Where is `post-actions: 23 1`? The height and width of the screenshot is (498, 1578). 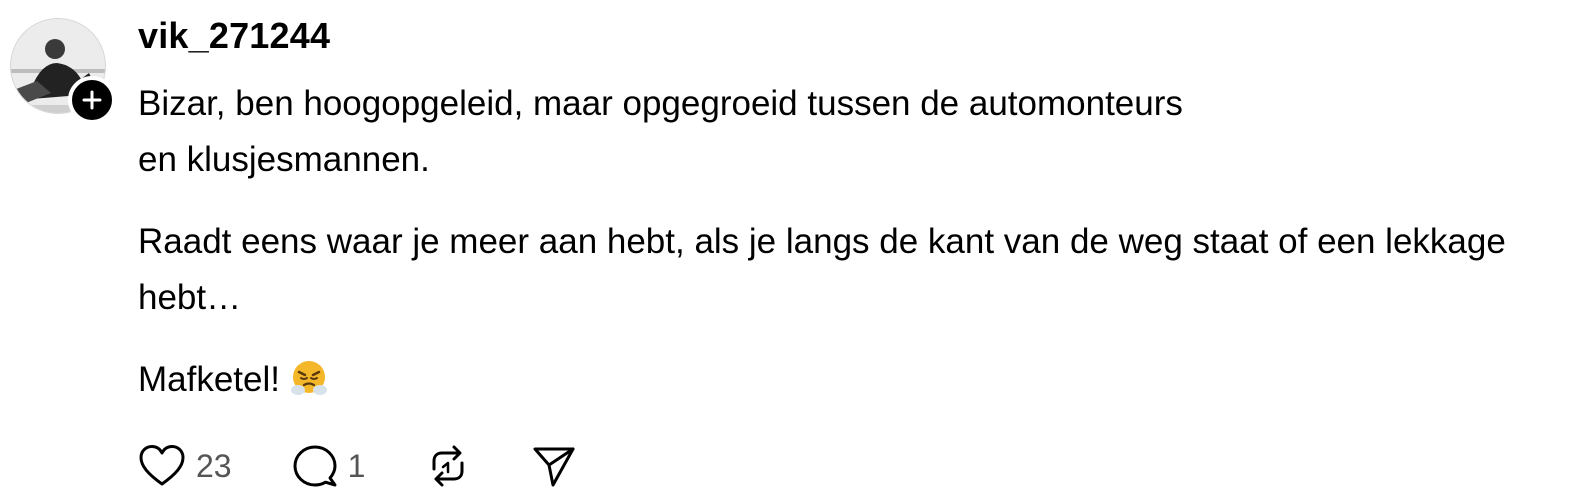
post-actions: 23 1 is located at coordinates (387, 466).